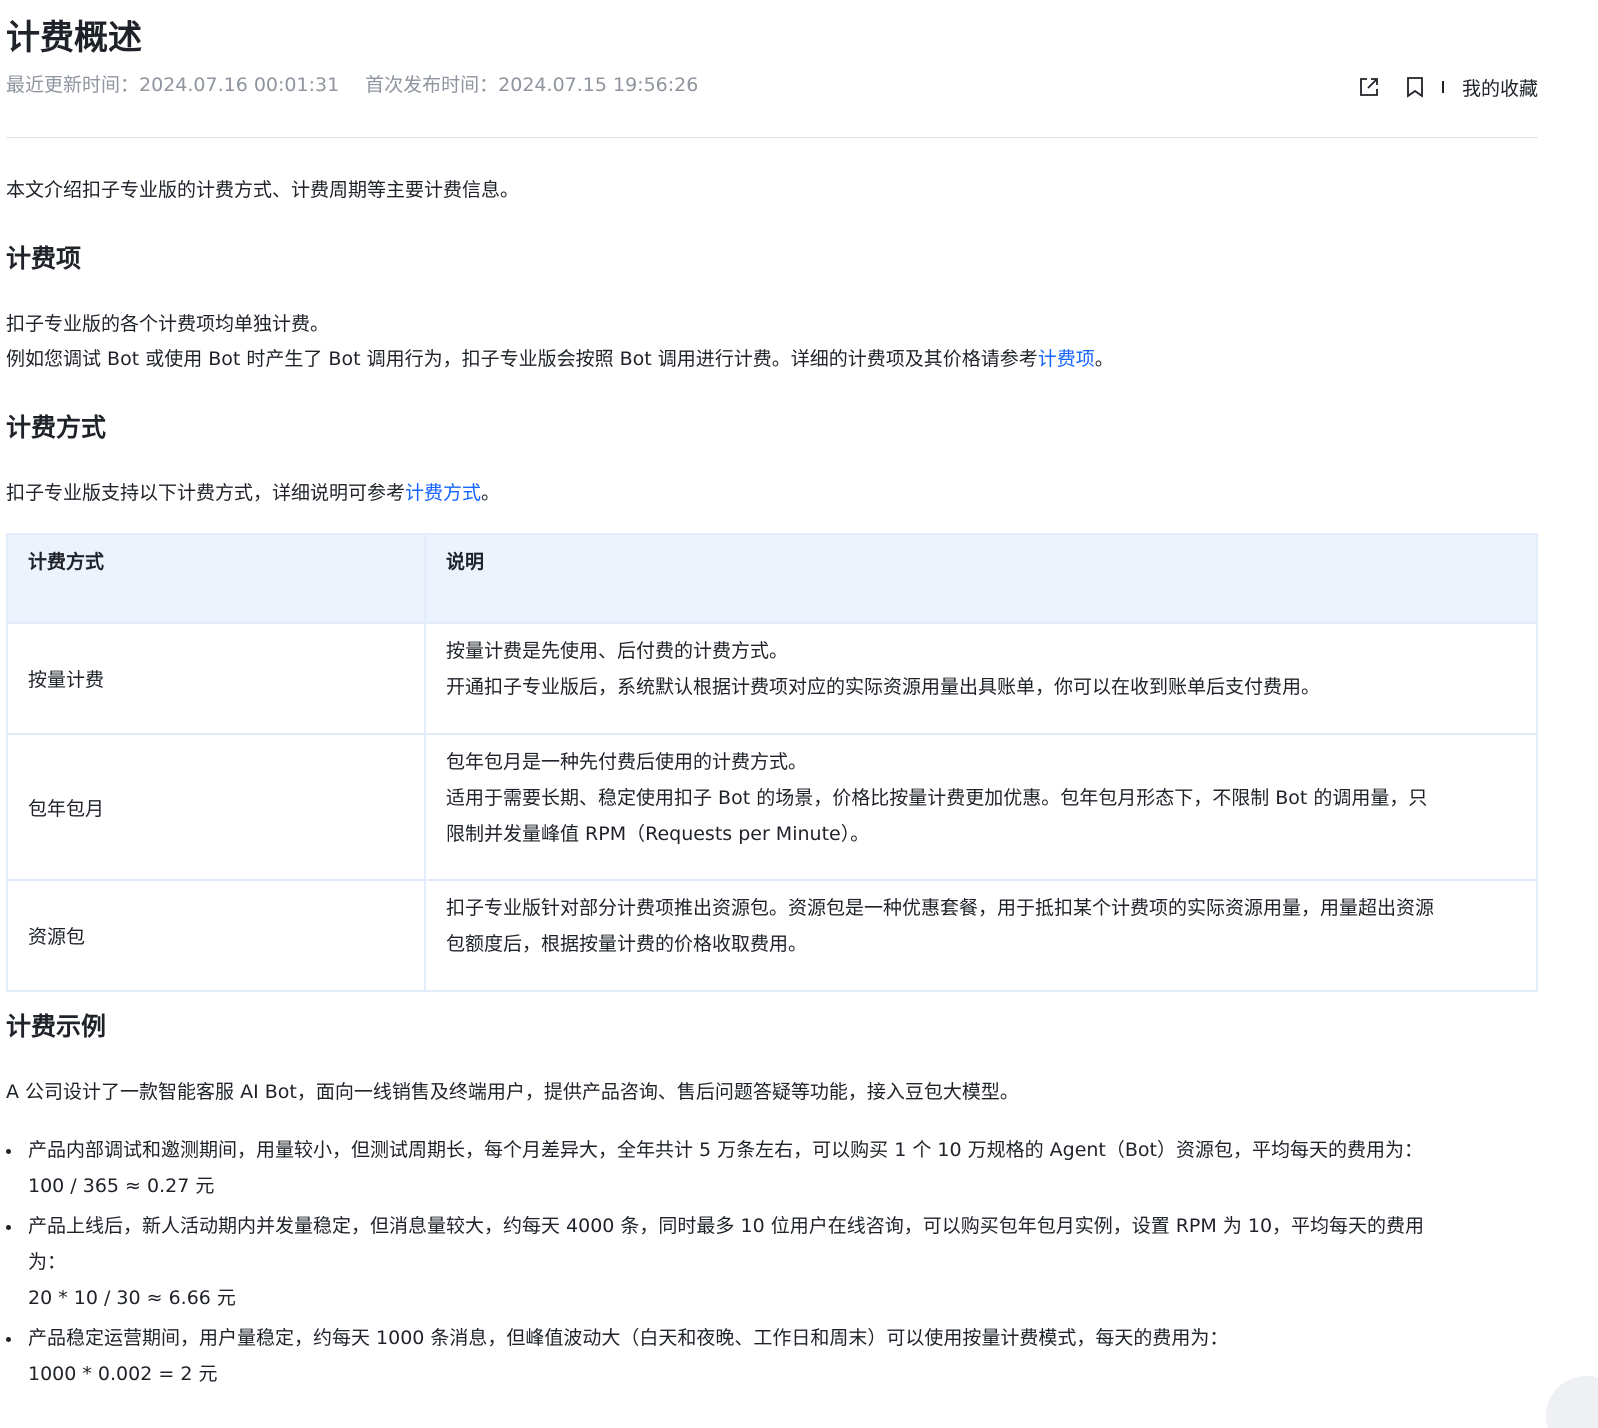 The width and height of the screenshot is (1598, 1428). Describe the element at coordinates (44, 258) in the screenshot. I see `section-heading-billing-items: 计费项` at that location.